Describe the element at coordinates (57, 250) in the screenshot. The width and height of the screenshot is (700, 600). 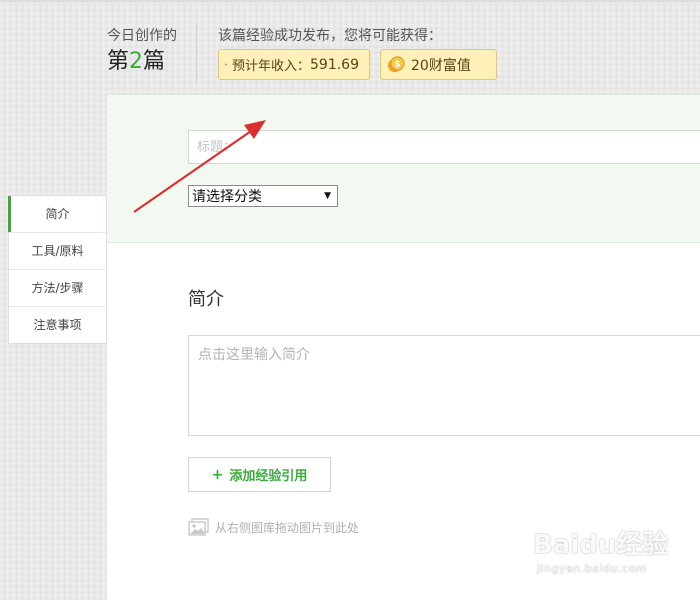
I see `nav-item-tools-materials: 工具/原料` at that location.